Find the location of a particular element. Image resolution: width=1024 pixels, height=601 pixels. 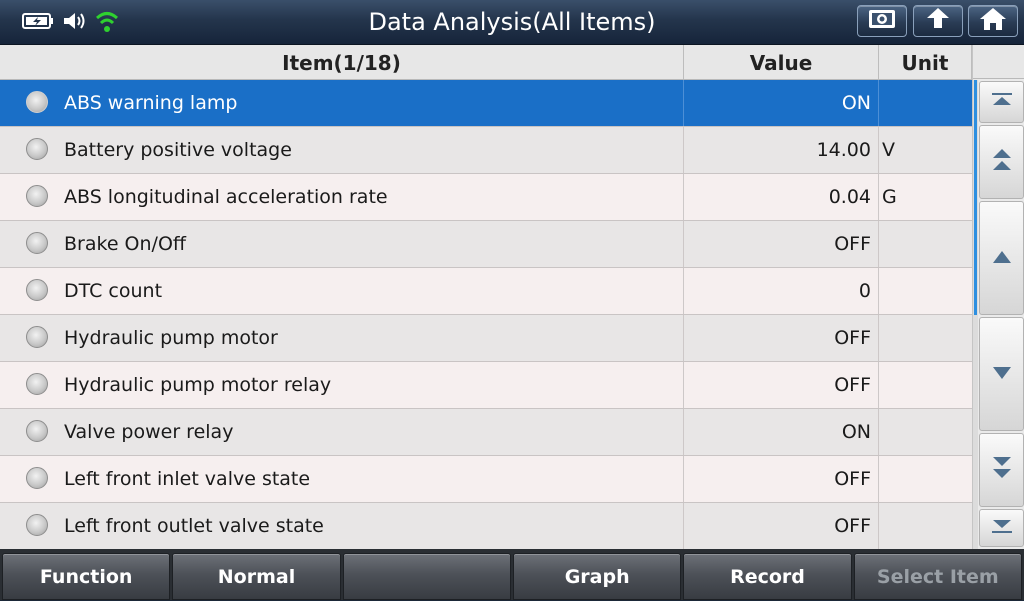

row-item: Battery positive voltage is located at coordinates (342, 150).